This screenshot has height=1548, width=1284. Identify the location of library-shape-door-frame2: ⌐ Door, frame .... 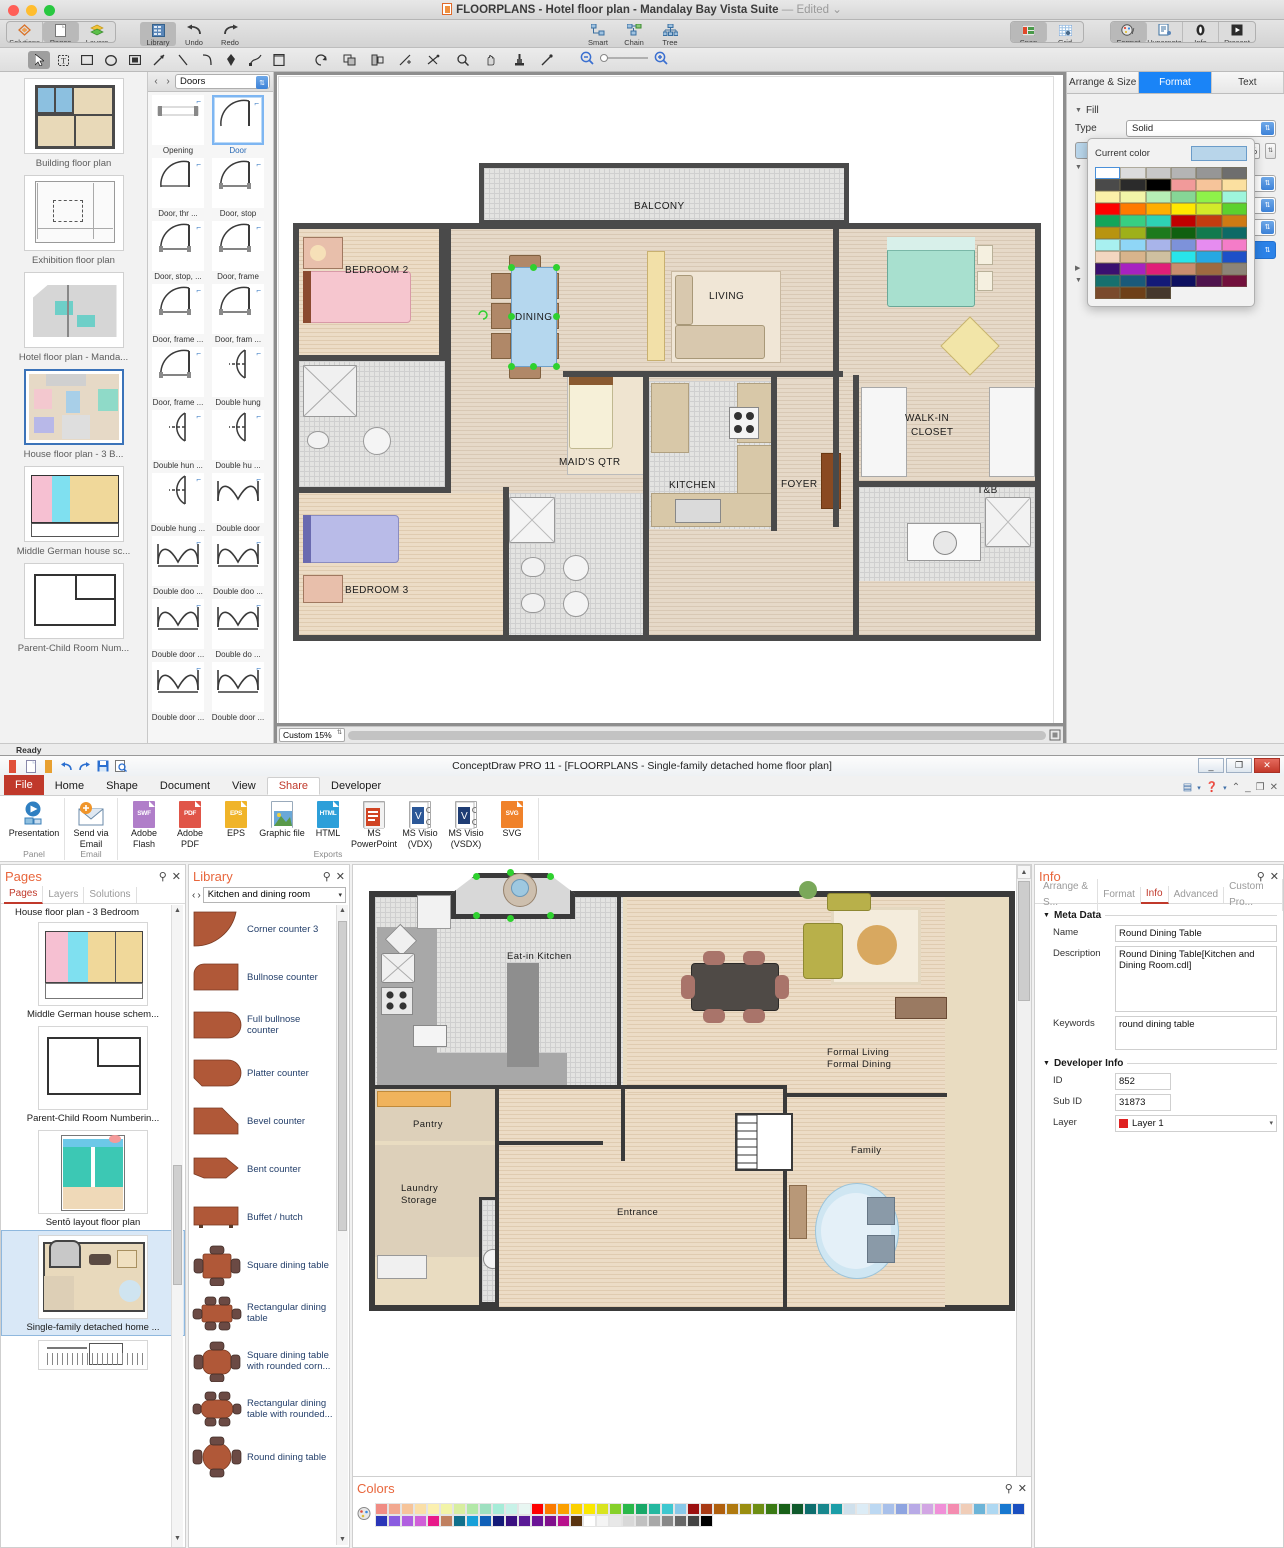
(178, 312).